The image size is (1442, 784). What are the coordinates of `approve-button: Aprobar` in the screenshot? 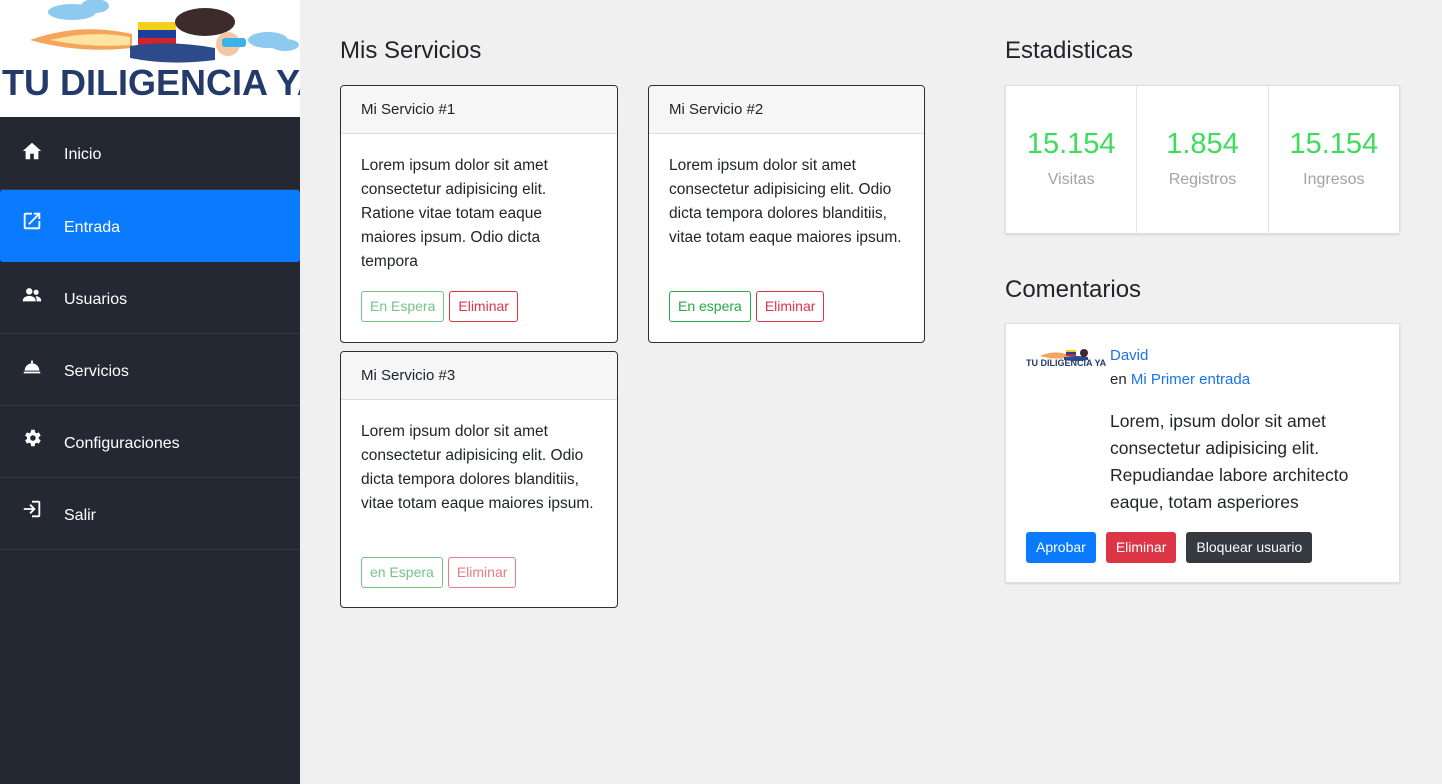 It's located at (1061, 547).